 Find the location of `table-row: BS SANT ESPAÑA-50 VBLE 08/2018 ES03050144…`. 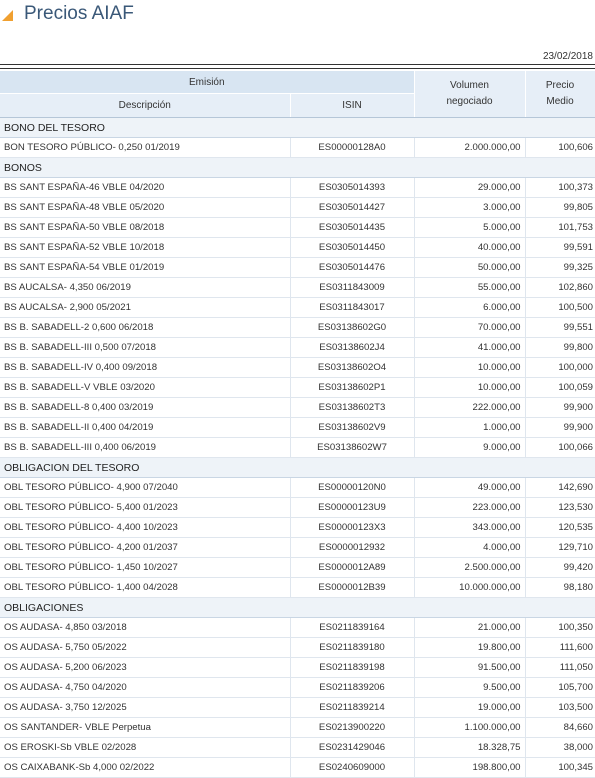

table-row: BS SANT ESPAÑA-50 VBLE 08/2018 ES03050144… is located at coordinates (297, 227).